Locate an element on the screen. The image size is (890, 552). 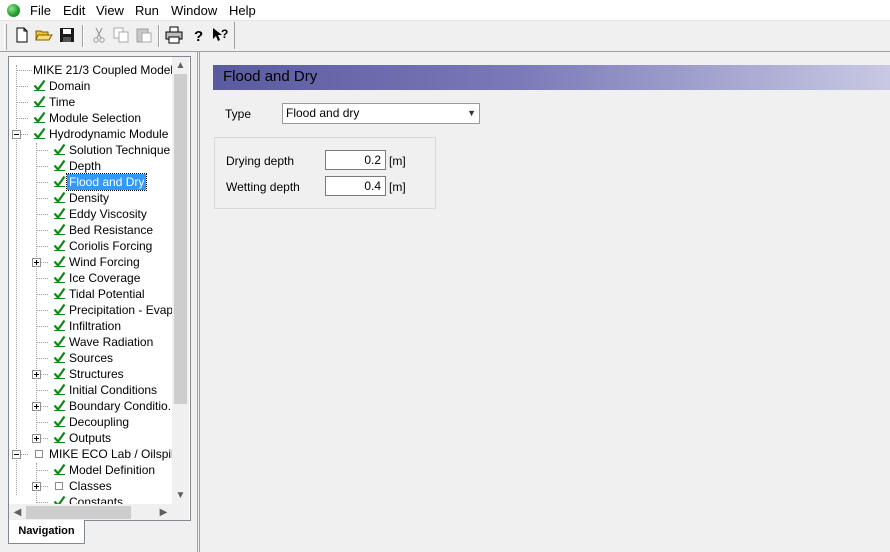
vertical-scrollbar: ▲ ▼ is located at coordinates (180, 280).